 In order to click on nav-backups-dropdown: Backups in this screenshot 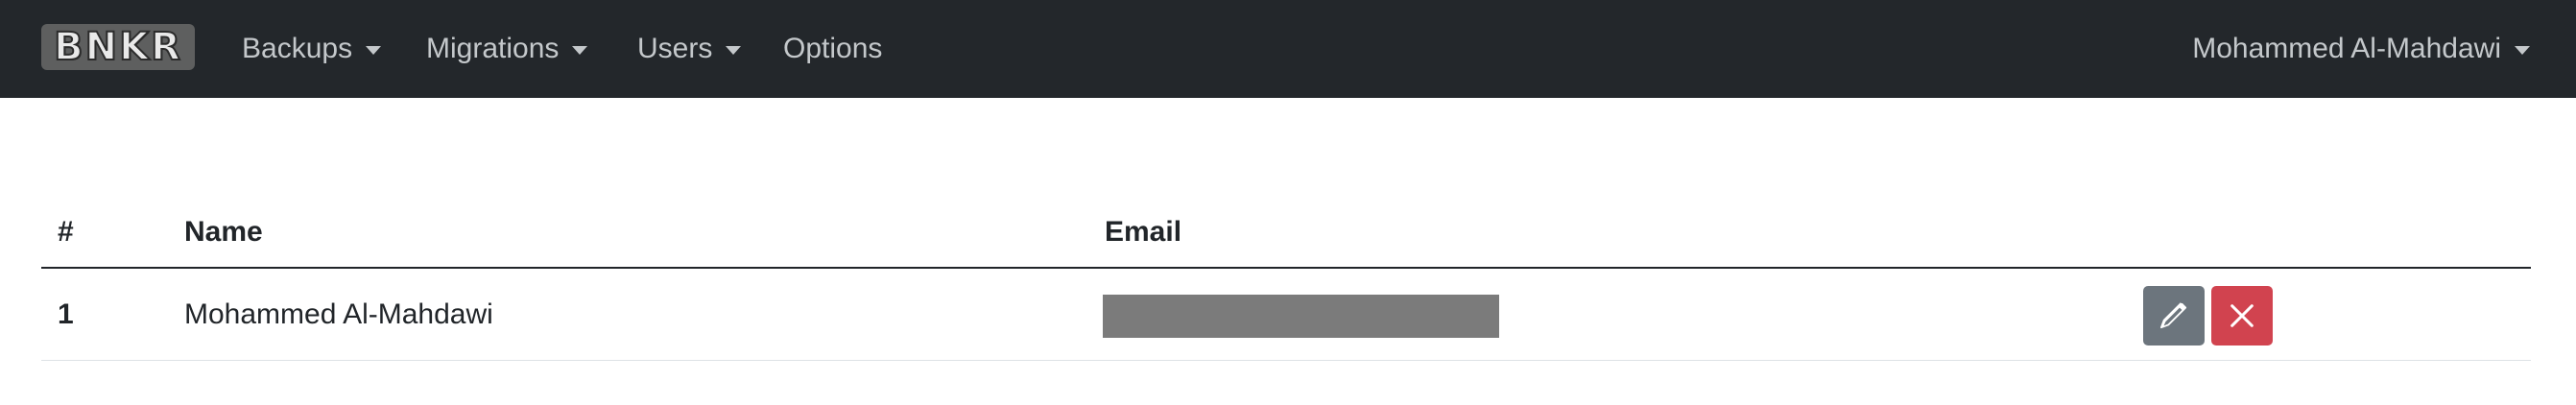, I will do `click(312, 49)`.